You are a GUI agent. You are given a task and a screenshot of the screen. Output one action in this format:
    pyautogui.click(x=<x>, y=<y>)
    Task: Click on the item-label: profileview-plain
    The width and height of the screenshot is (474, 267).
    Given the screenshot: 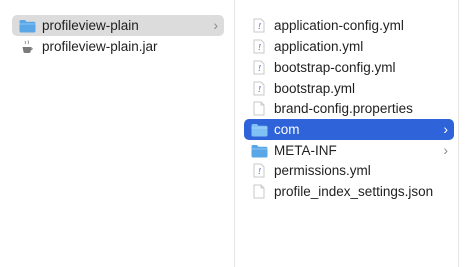 What is the action you would take?
    pyautogui.click(x=90, y=25)
    